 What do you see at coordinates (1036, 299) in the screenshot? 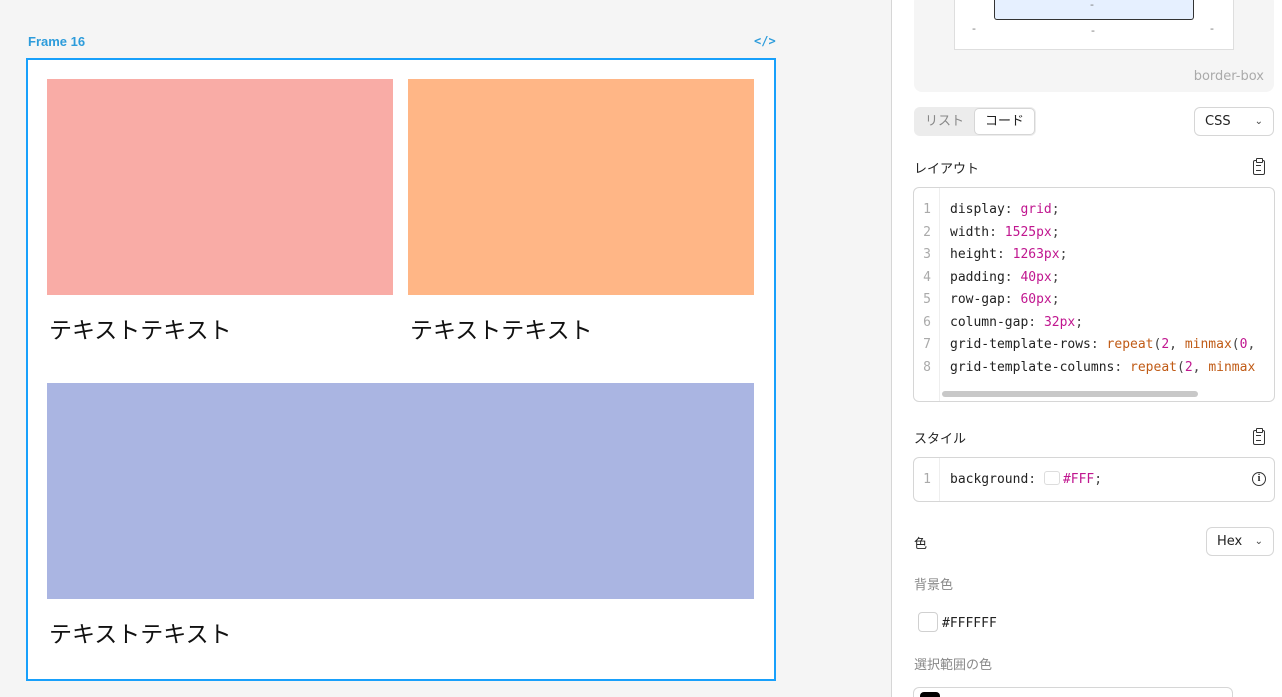
I see `code-token: 60px` at bounding box center [1036, 299].